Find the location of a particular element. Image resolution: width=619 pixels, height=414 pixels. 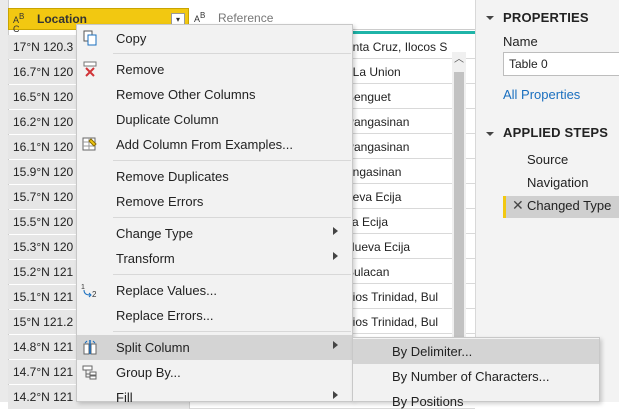

query-name-input: Table 0 is located at coordinates (561, 64).